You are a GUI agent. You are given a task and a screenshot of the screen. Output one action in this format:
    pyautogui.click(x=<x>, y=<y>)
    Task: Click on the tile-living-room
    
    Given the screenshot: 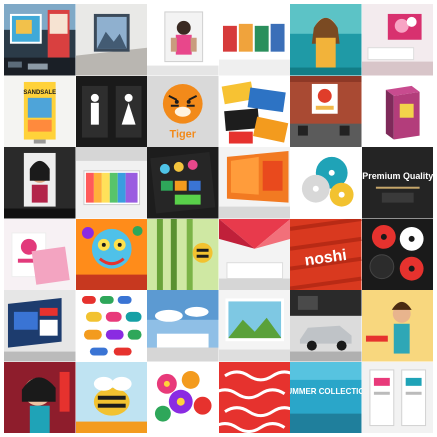 What is the action you would take?
    pyautogui.click(x=397, y=40)
    